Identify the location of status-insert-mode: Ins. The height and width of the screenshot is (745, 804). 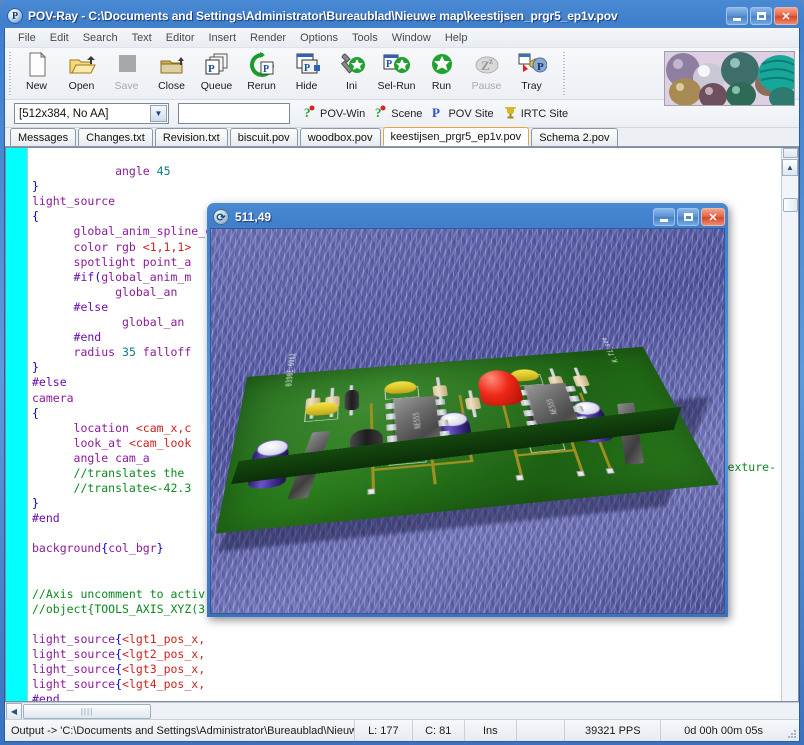
(491, 730).